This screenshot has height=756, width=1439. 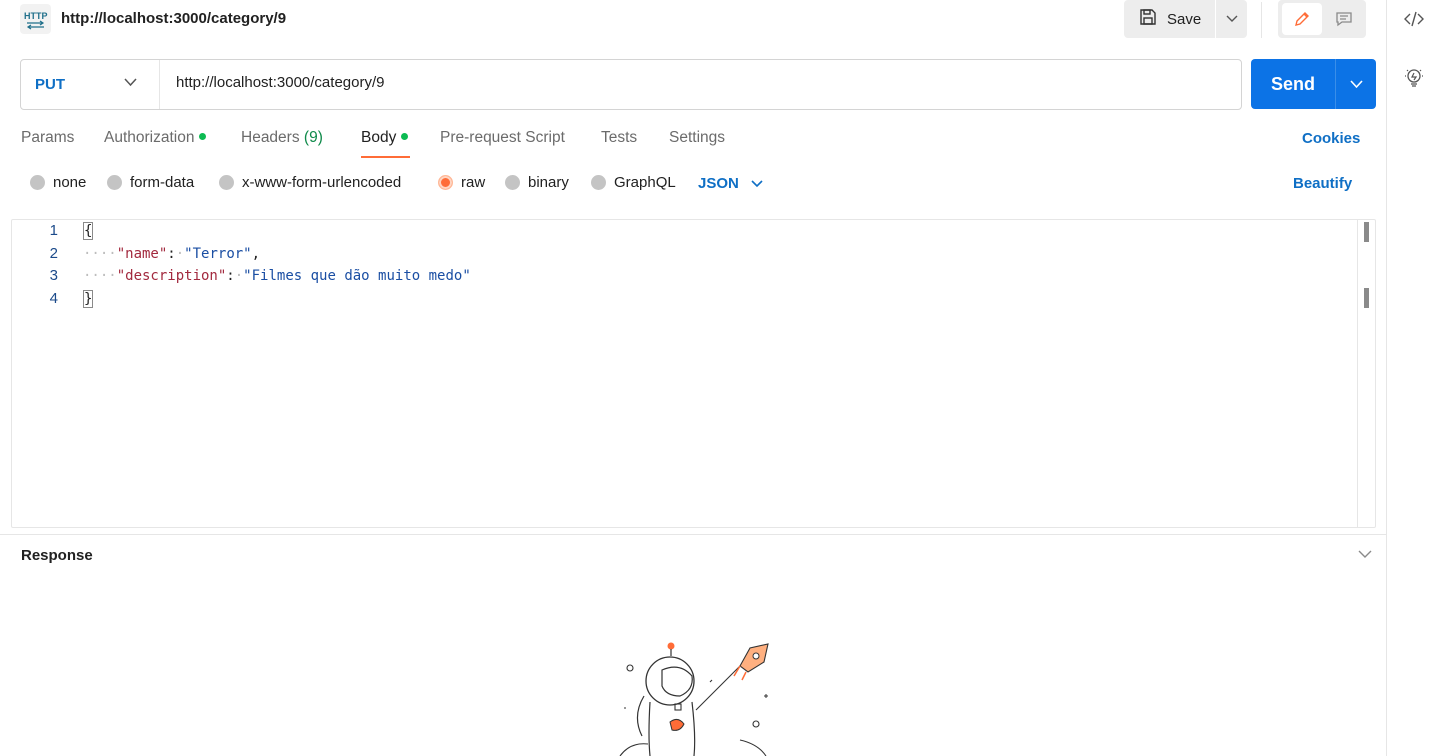 I want to click on code-line: 4 }, so click(x=682, y=299).